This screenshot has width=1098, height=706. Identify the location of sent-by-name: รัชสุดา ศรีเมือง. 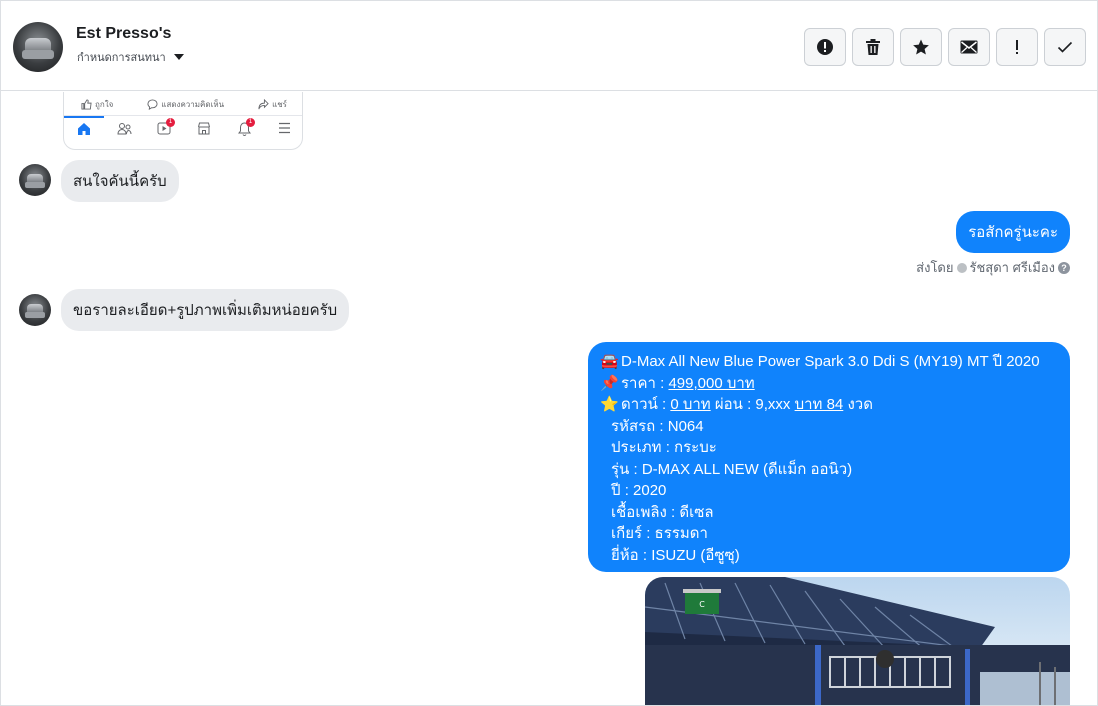
(1013, 267).